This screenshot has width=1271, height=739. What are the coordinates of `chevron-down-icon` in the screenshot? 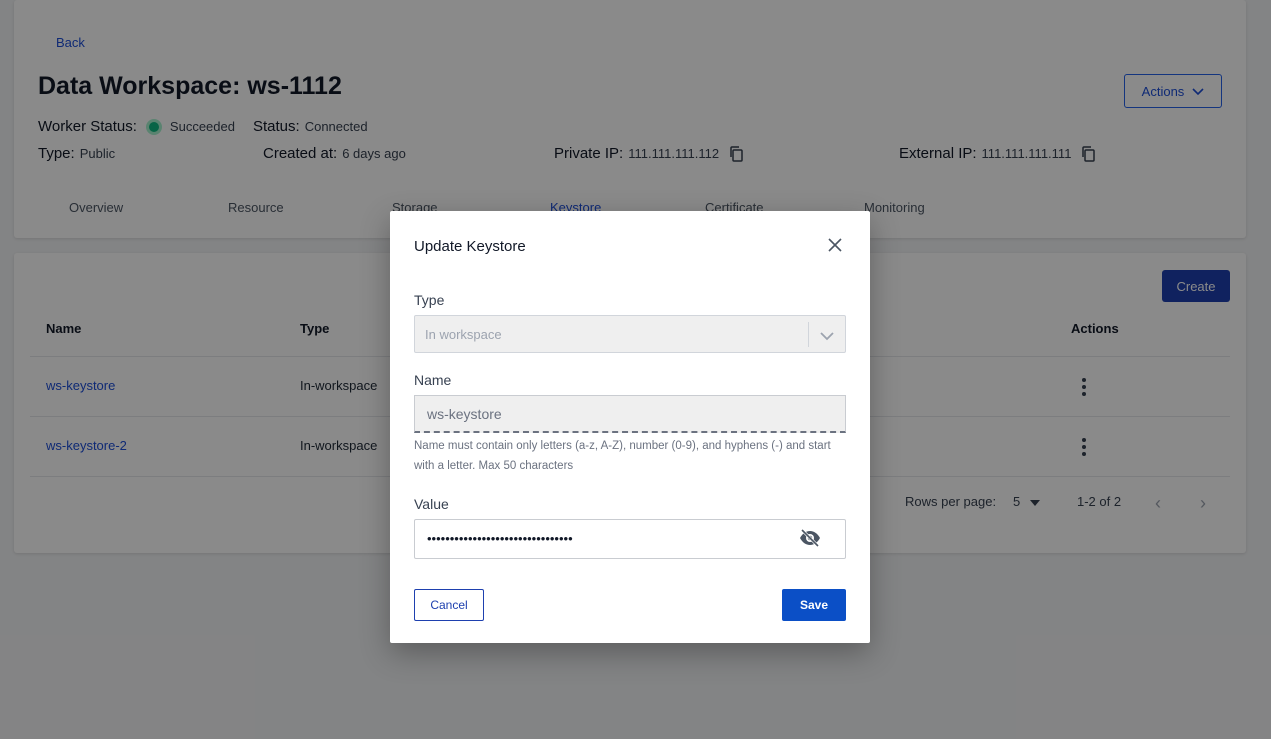 It's located at (827, 337).